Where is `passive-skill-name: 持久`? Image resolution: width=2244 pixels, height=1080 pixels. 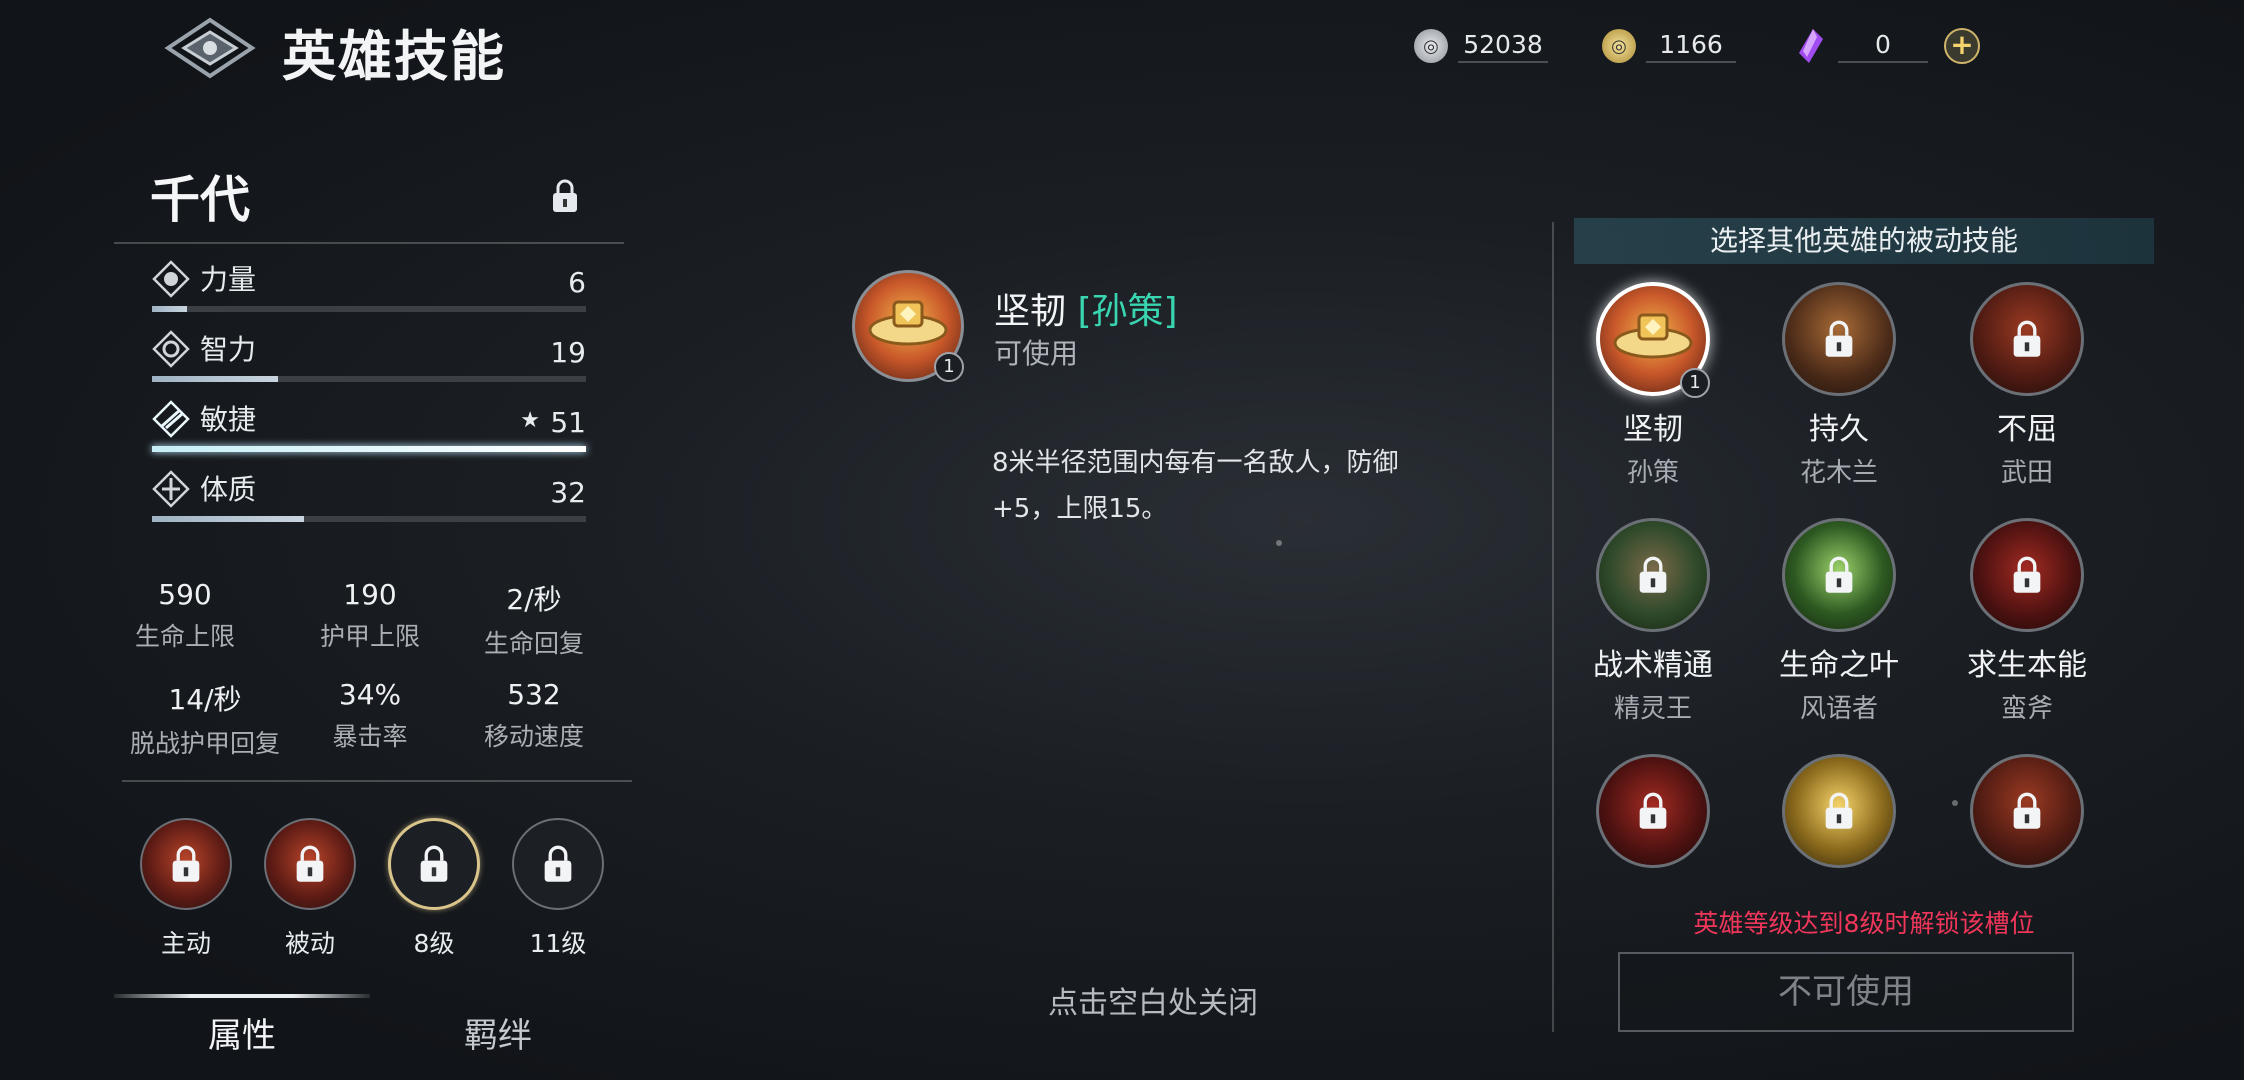 passive-skill-name: 持久 is located at coordinates (1839, 429).